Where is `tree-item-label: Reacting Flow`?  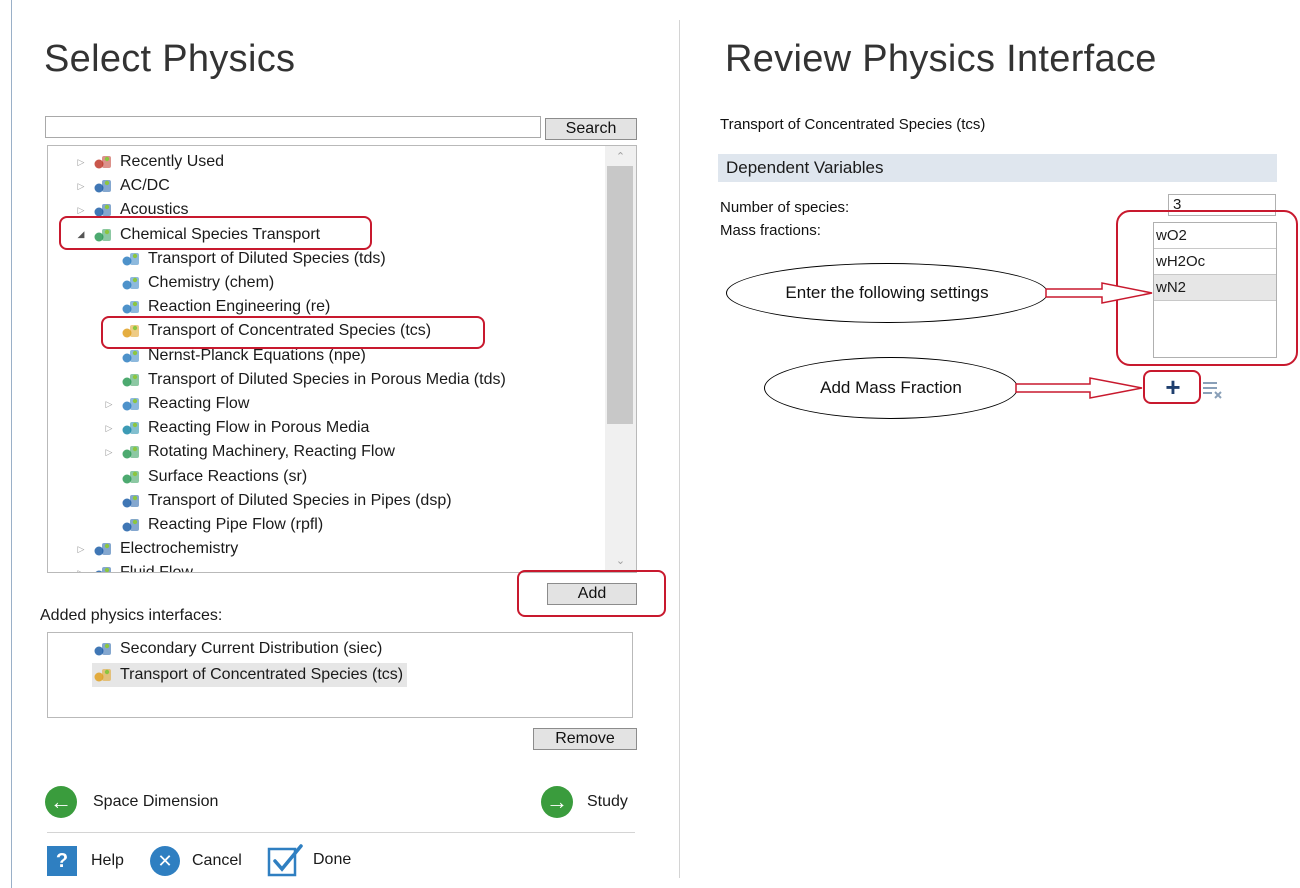 tree-item-label: Reacting Flow is located at coordinates (199, 403).